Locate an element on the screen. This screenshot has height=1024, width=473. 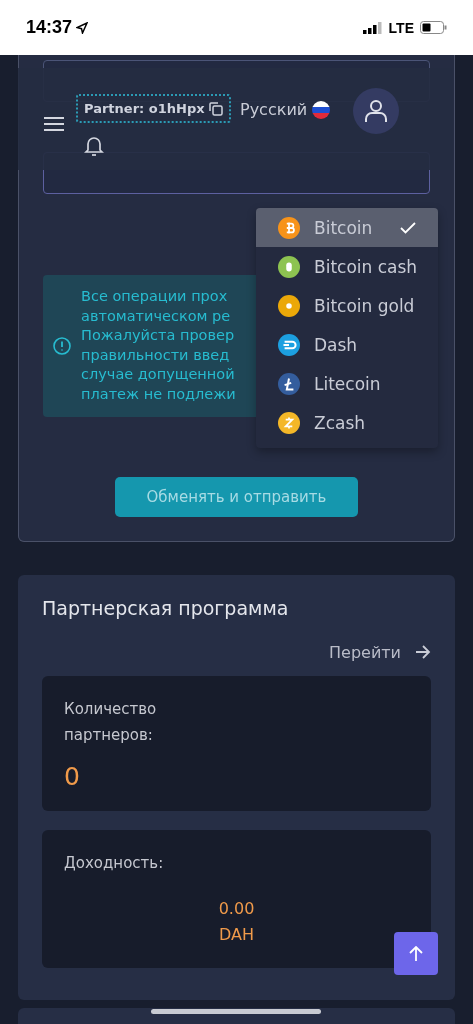
arrow-up-icon is located at coordinates (416, 953).